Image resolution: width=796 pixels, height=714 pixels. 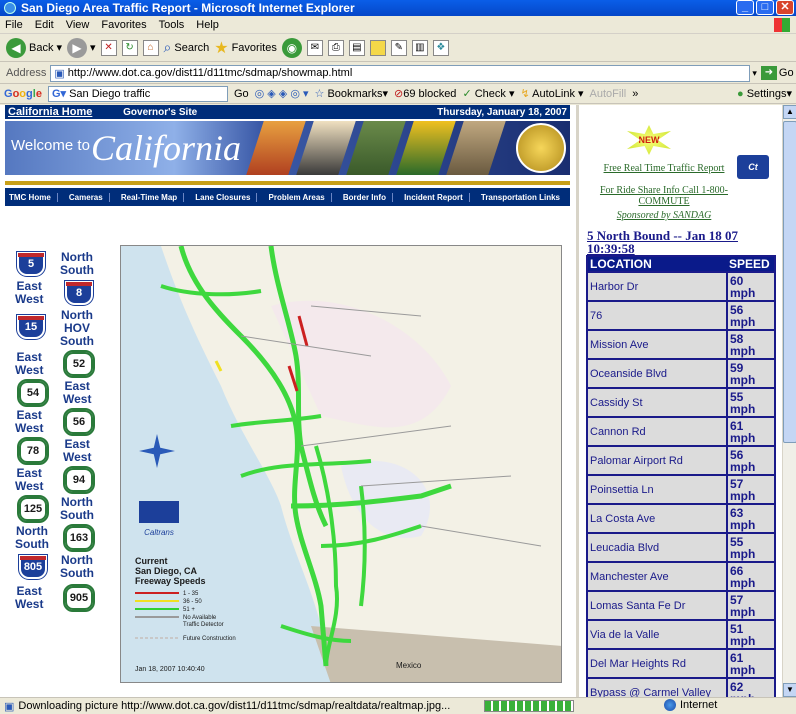 What do you see at coordinates (123, 25) in the screenshot?
I see `menu-favorites: Favorites` at bounding box center [123, 25].